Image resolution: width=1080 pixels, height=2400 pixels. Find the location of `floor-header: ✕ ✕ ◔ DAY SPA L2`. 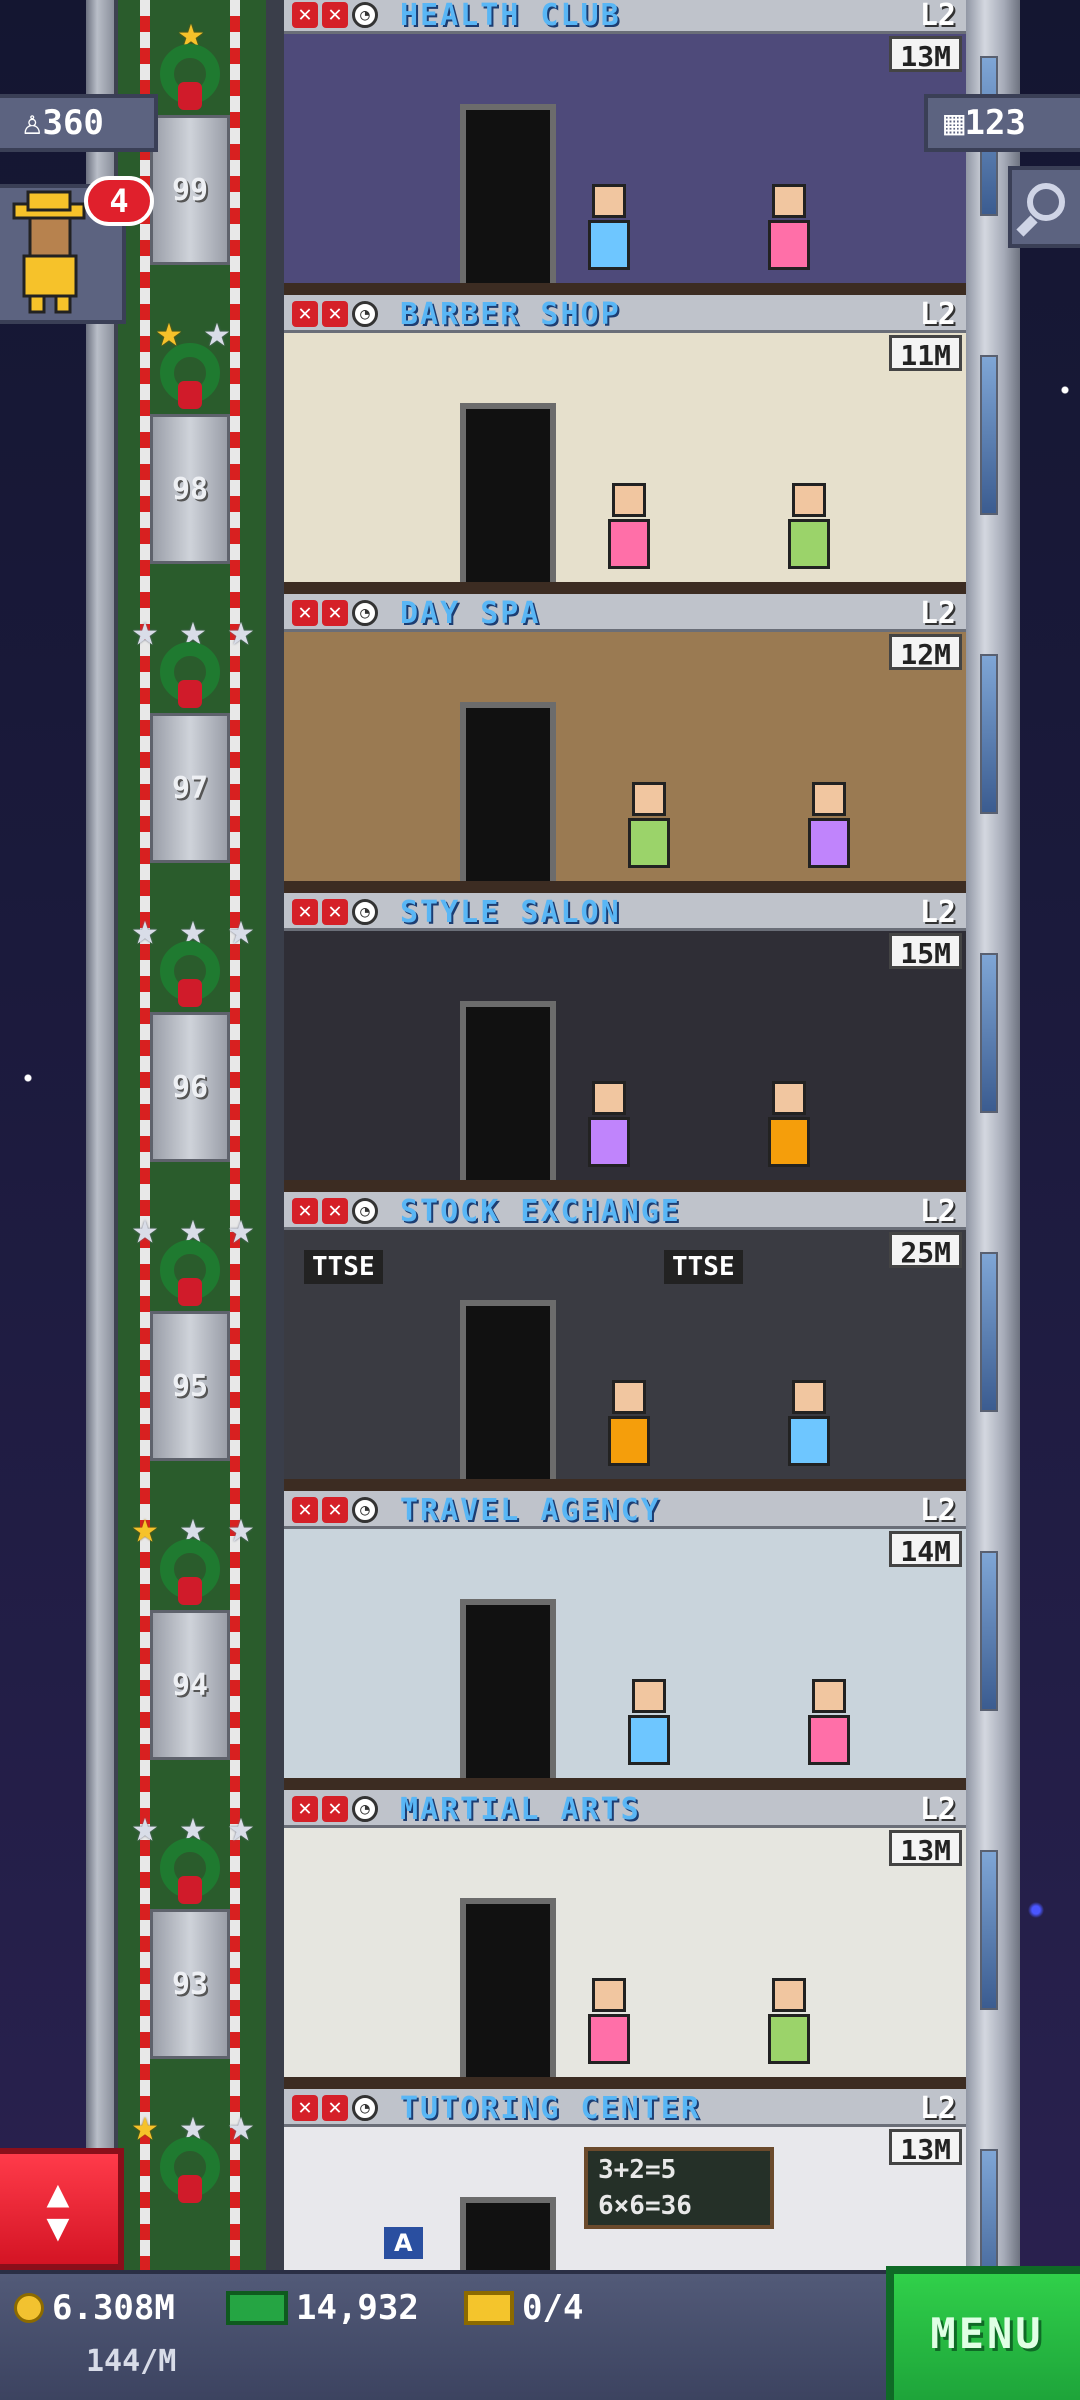

floor-header: ✕ ✕ ◔ DAY SPA L2 is located at coordinates (625, 613).